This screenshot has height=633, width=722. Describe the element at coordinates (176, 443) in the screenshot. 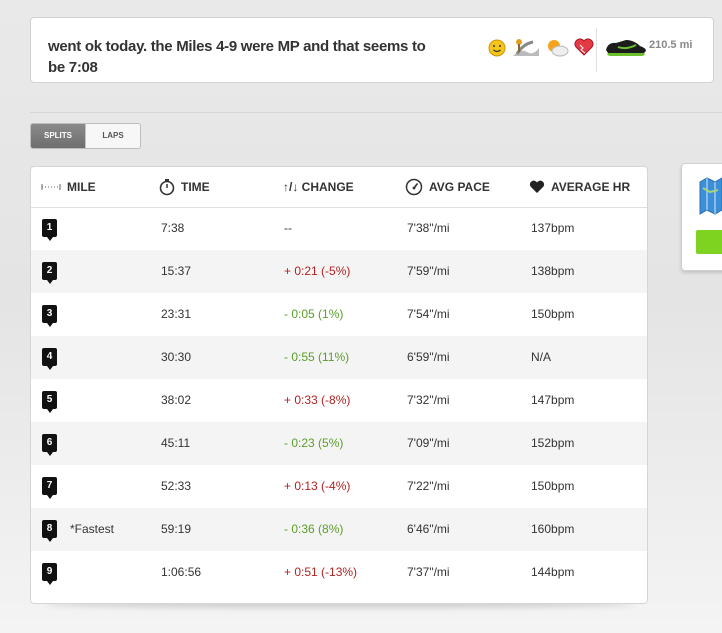

I see `split-time: 45:11` at that location.